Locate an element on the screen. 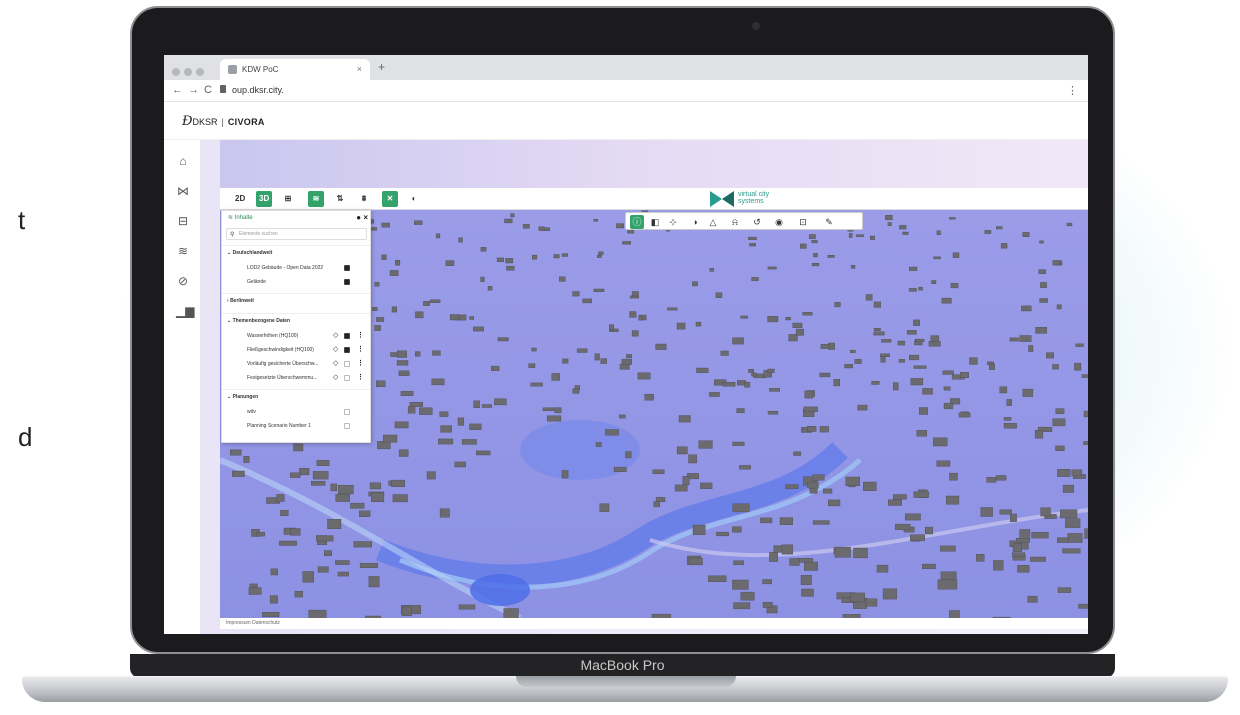 The height and width of the screenshot is (715, 1240). tools-icon: ✕ is located at coordinates (390, 199).